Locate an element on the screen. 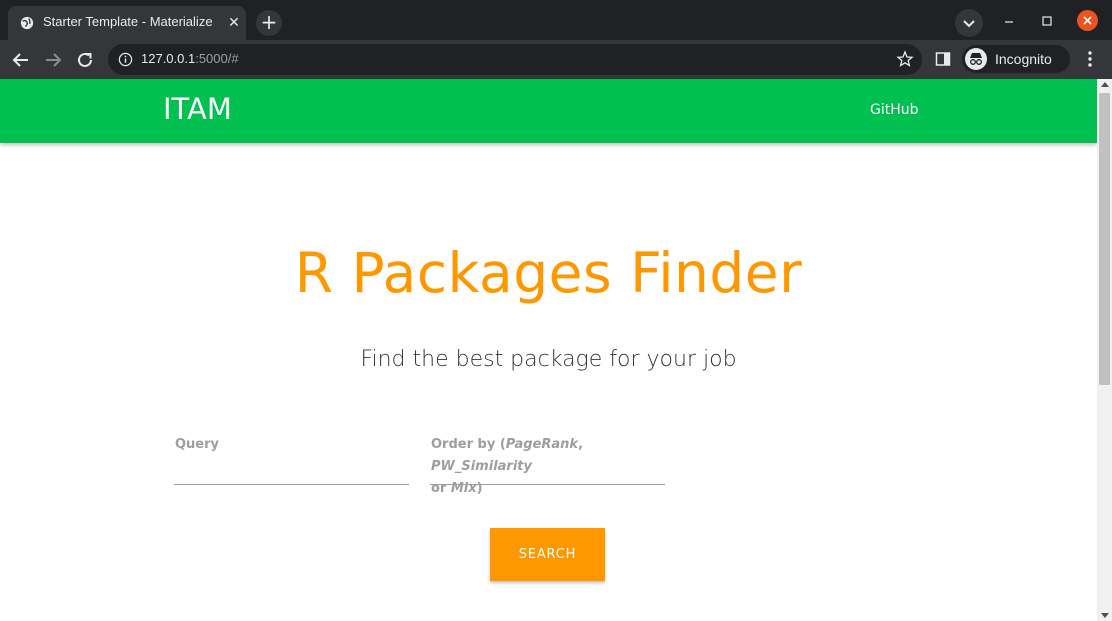 The image size is (1112, 621). side-panel-icon is located at coordinates (943, 59).